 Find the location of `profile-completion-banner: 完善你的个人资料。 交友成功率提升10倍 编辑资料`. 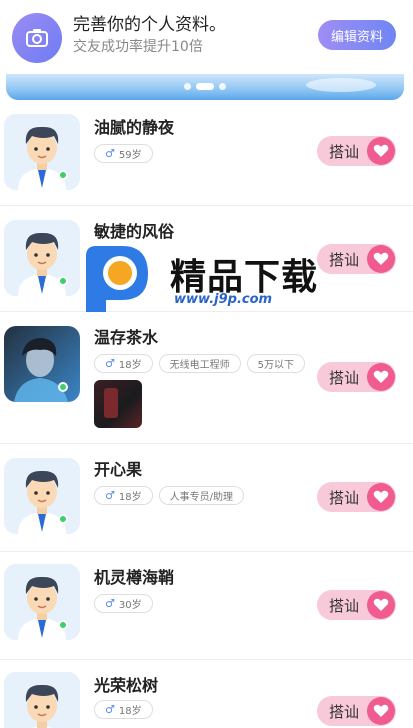

profile-completion-banner: 完善你的个人资料。 交友成功率提升10倍 编辑资料 is located at coordinates (206, 35).